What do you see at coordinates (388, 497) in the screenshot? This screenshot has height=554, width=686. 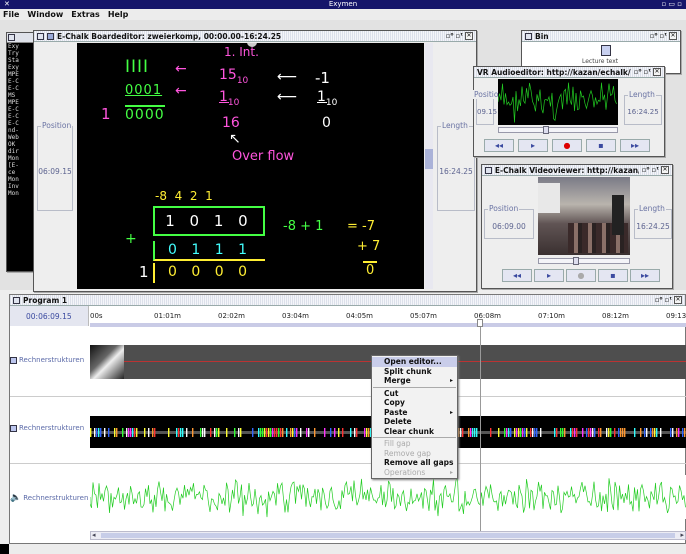 I see `track-3-waveform` at bounding box center [388, 497].